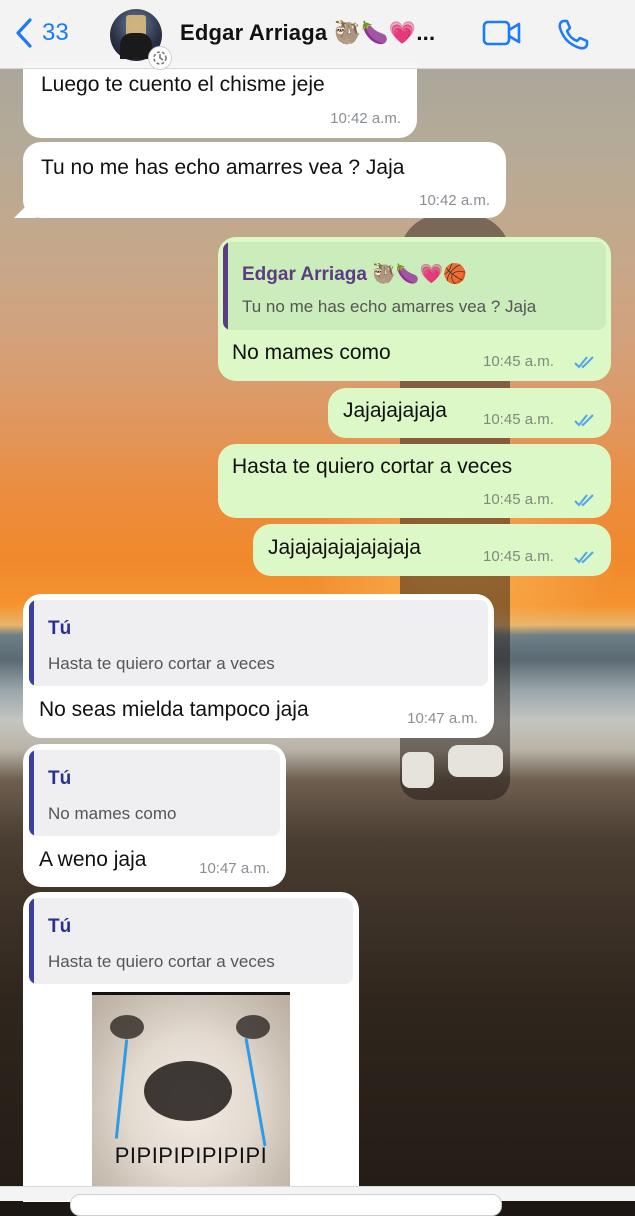 The width and height of the screenshot is (635, 1216). Describe the element at coordinates (160, 58) in the screenshot. I see `timer-icon` at that location.